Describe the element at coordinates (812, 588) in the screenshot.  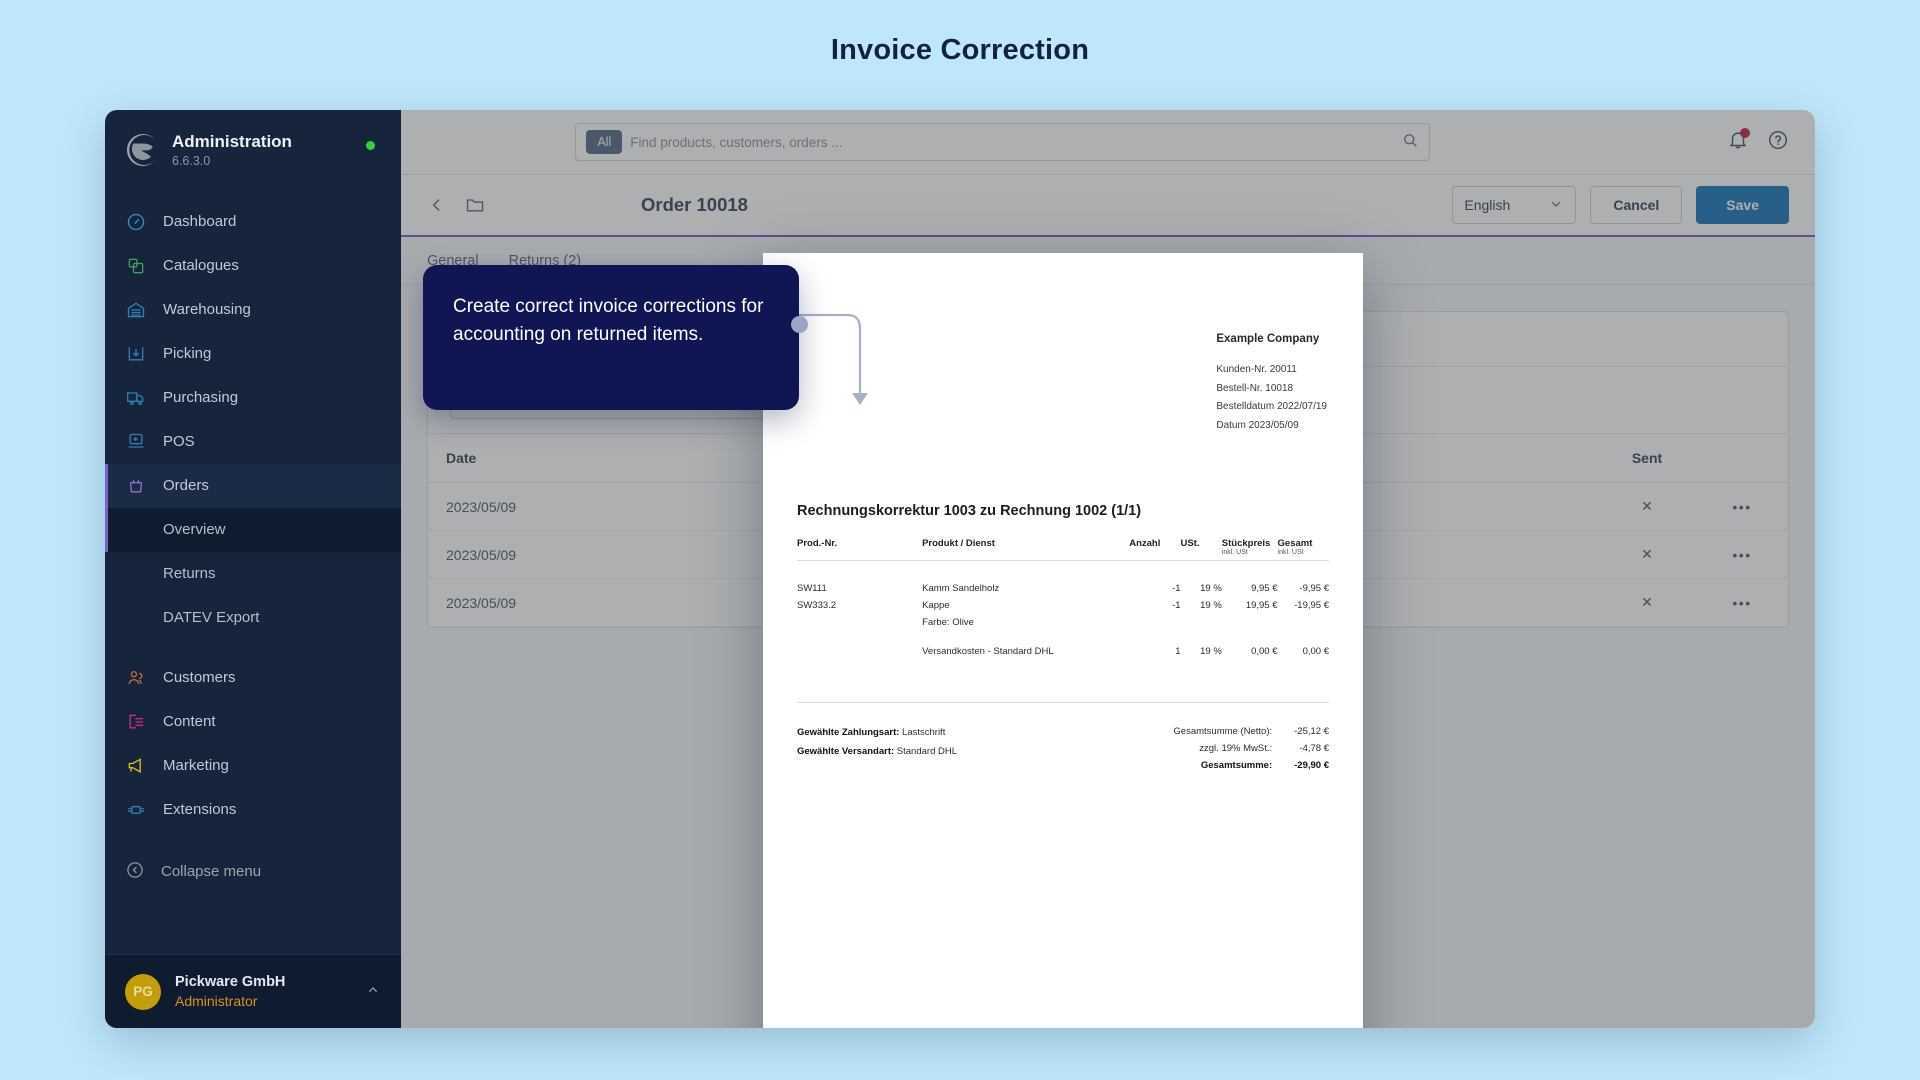
I see `doc-cell-prodnr: SW111` at that location.